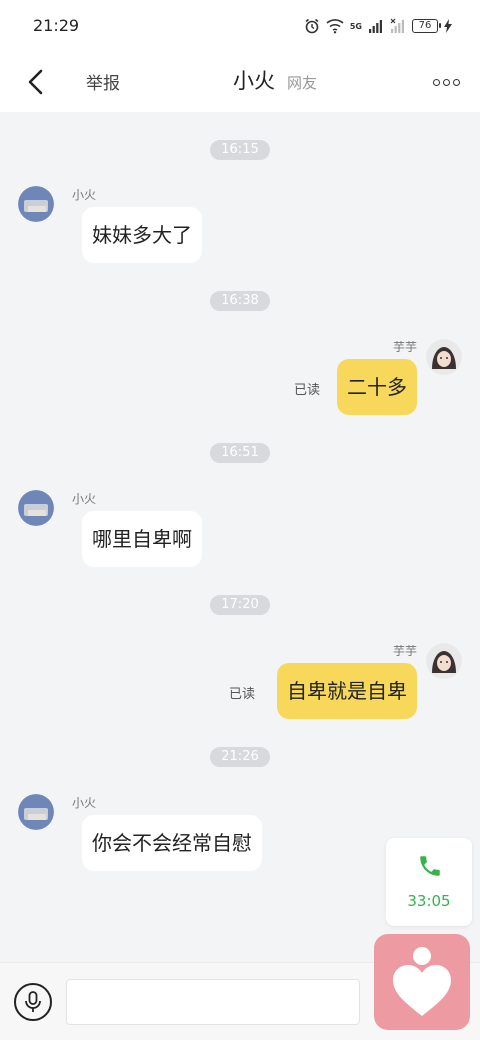 This screenshot has height=1040, width=480. I want to click on timestamp: 17:20, so click(240, 605).